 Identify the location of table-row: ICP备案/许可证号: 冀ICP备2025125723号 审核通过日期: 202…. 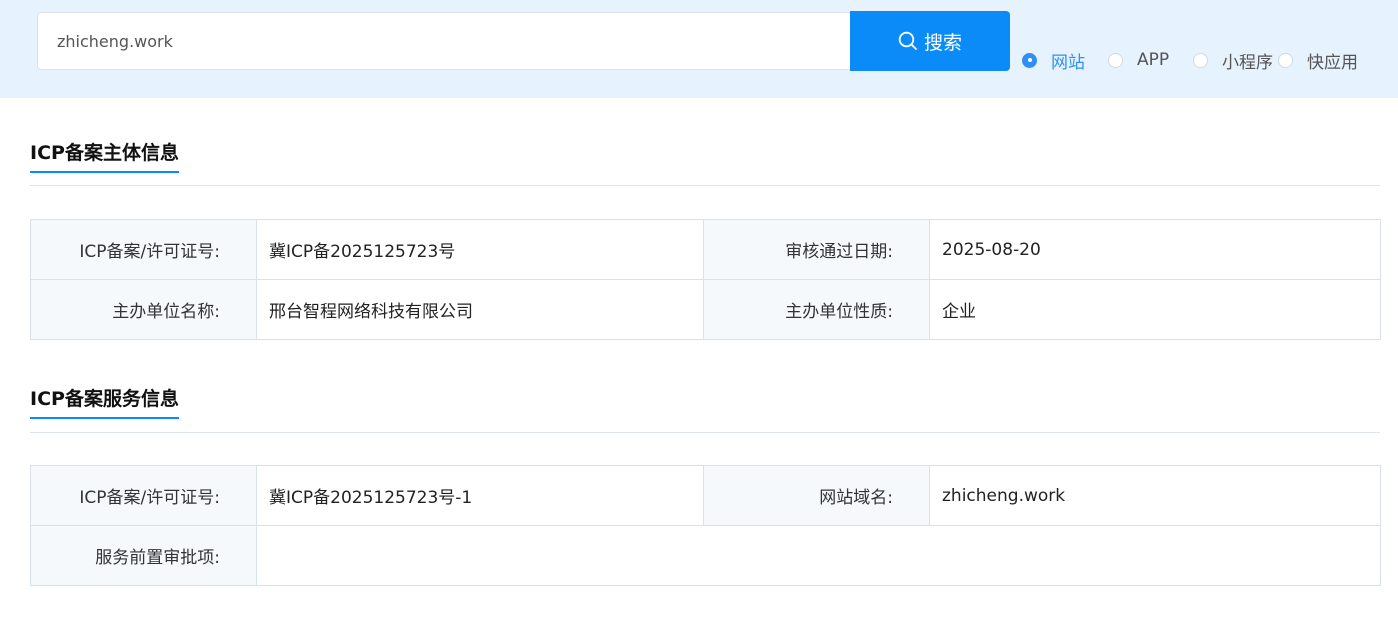
(705, 249).